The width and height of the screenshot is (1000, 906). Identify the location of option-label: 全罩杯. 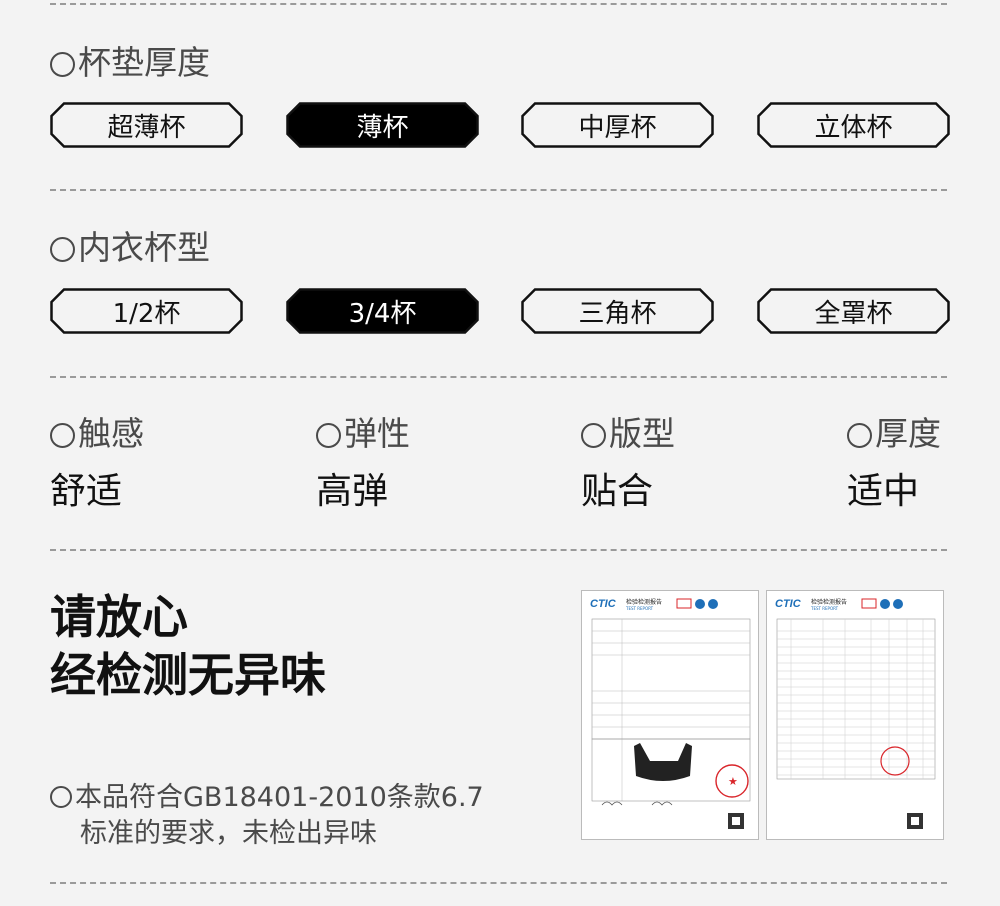
(853, 313).